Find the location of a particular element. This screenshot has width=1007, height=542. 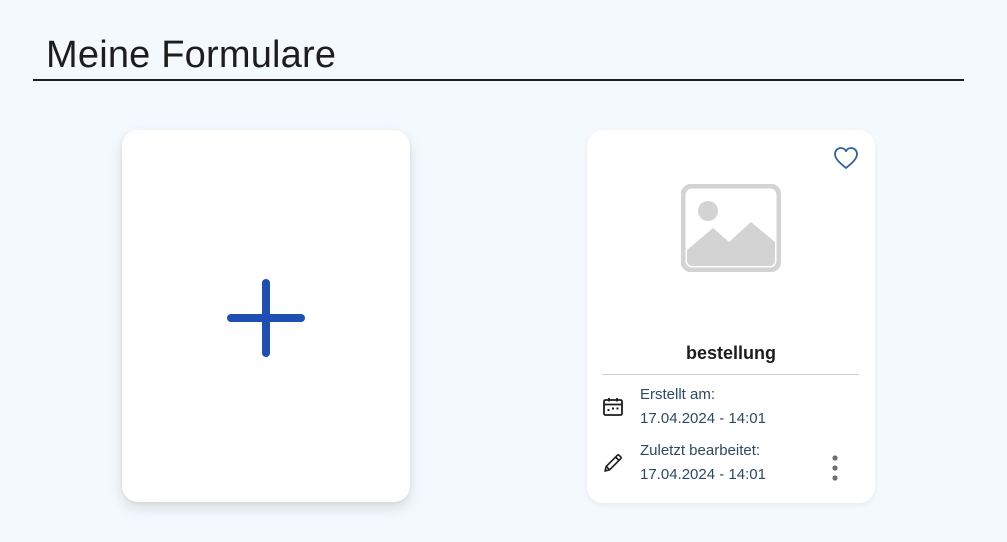

edited-label: Zuletzt bearbeitet: is located at coordinates (700, 450).